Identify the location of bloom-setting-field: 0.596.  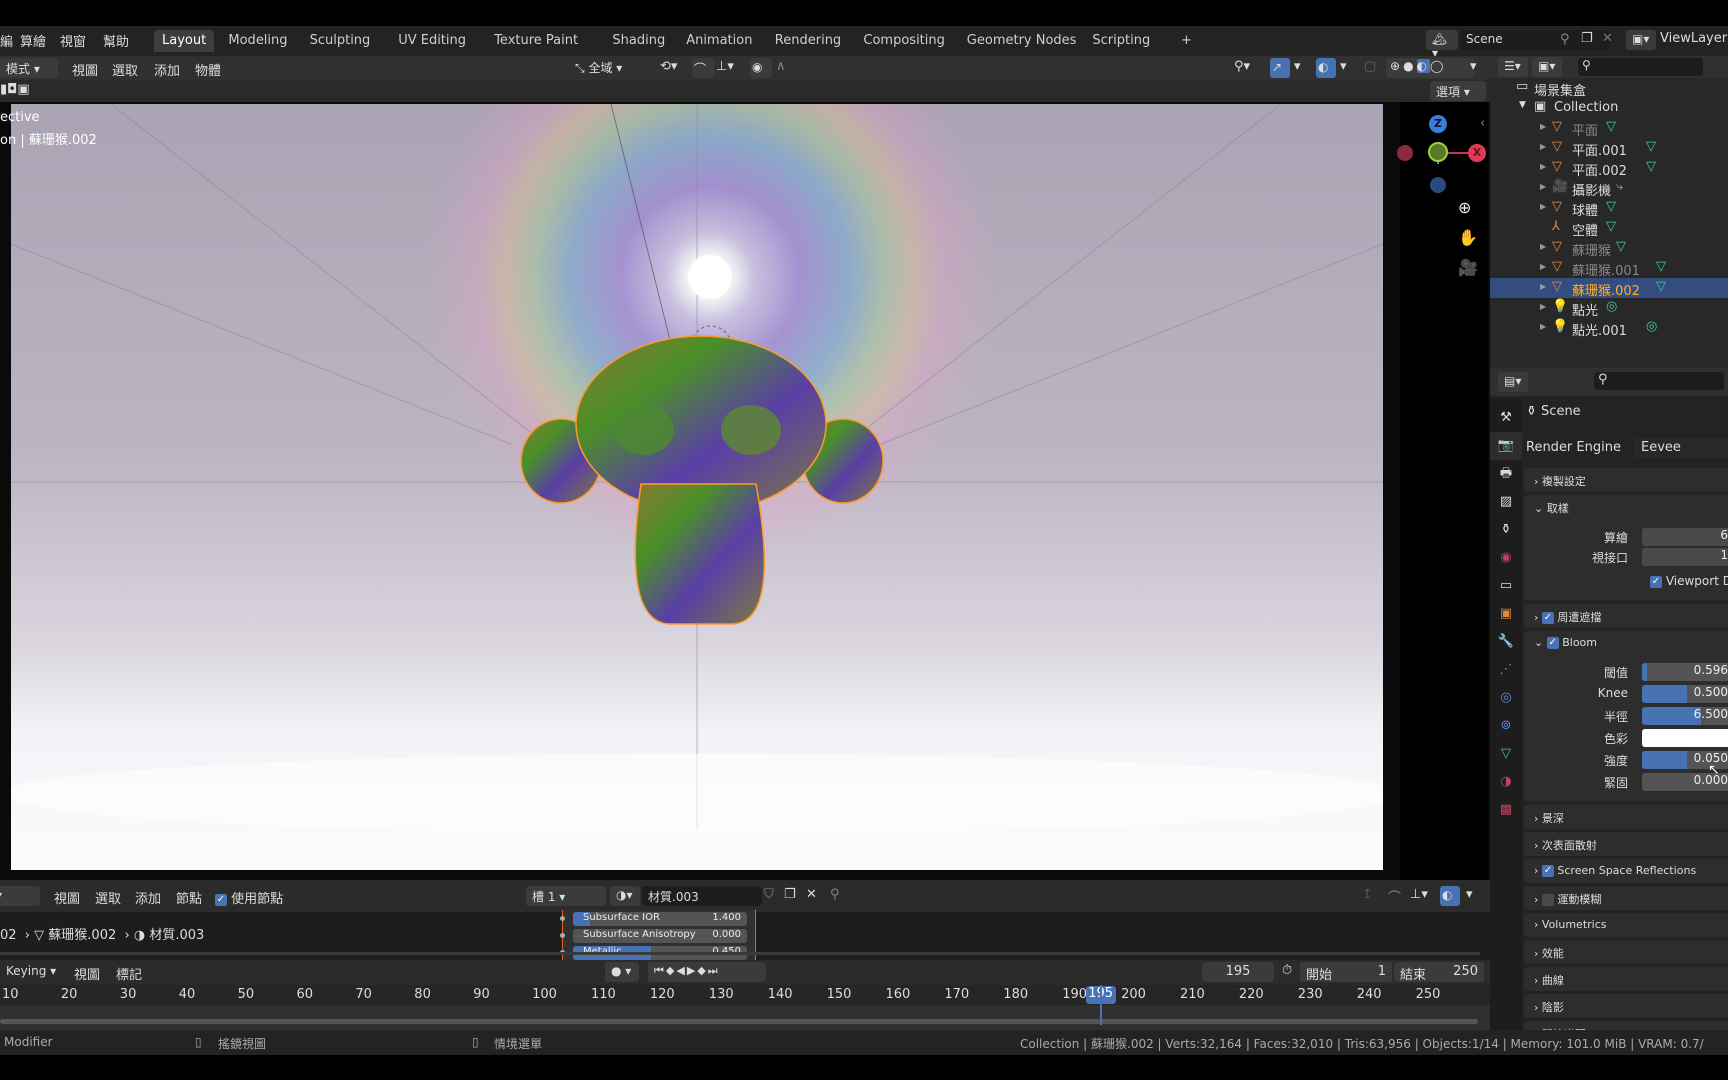
(1685, 672).